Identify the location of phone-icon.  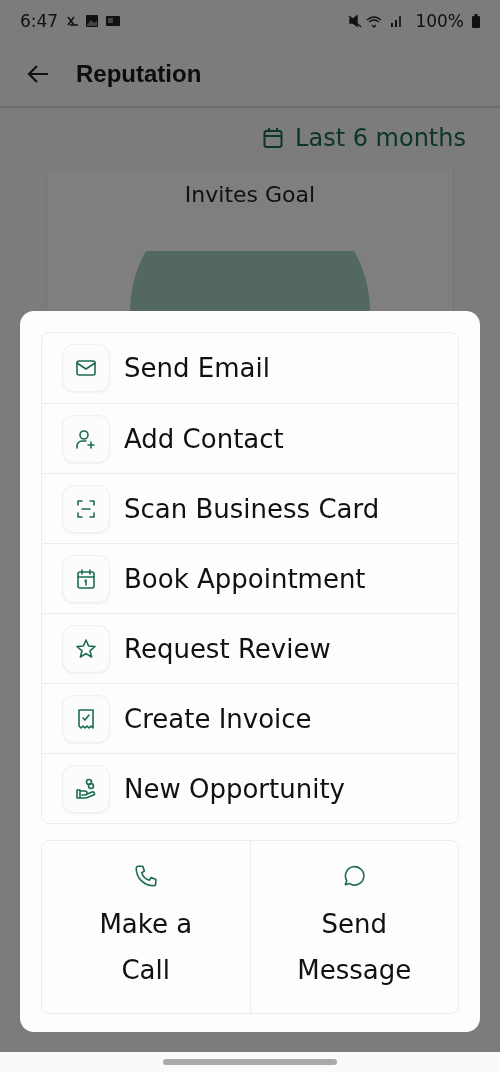
(145, 876).